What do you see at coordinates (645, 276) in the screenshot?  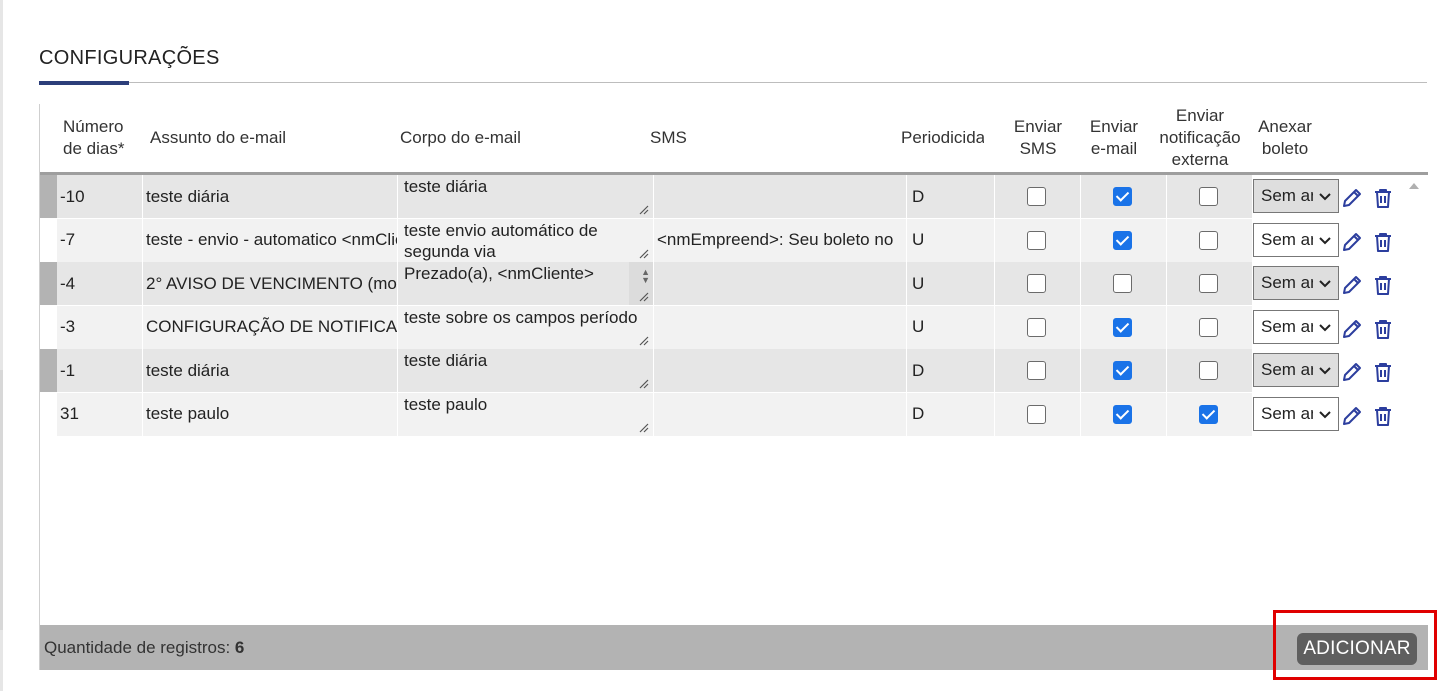 I see `spin-arrows-icon: ▲ ▼` at bounding box center [645, 276].